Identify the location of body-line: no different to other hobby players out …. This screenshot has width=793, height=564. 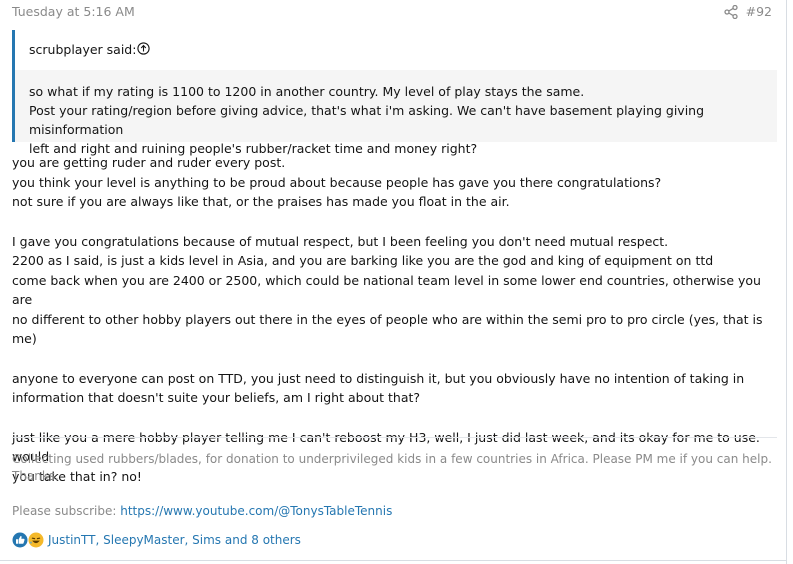
(387, 329).